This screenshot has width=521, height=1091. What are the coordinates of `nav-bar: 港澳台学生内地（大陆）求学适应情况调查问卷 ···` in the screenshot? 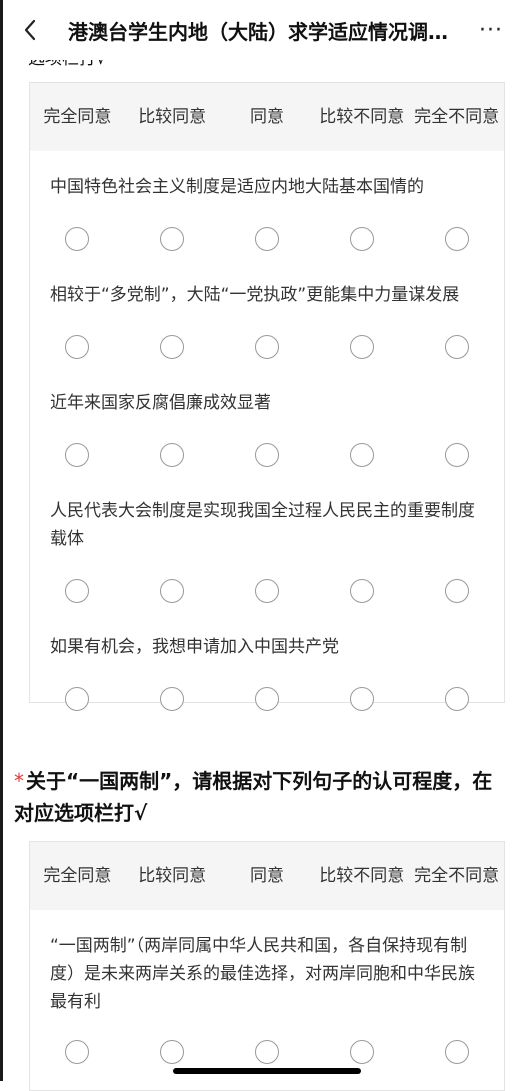 It's located at (260, 30).